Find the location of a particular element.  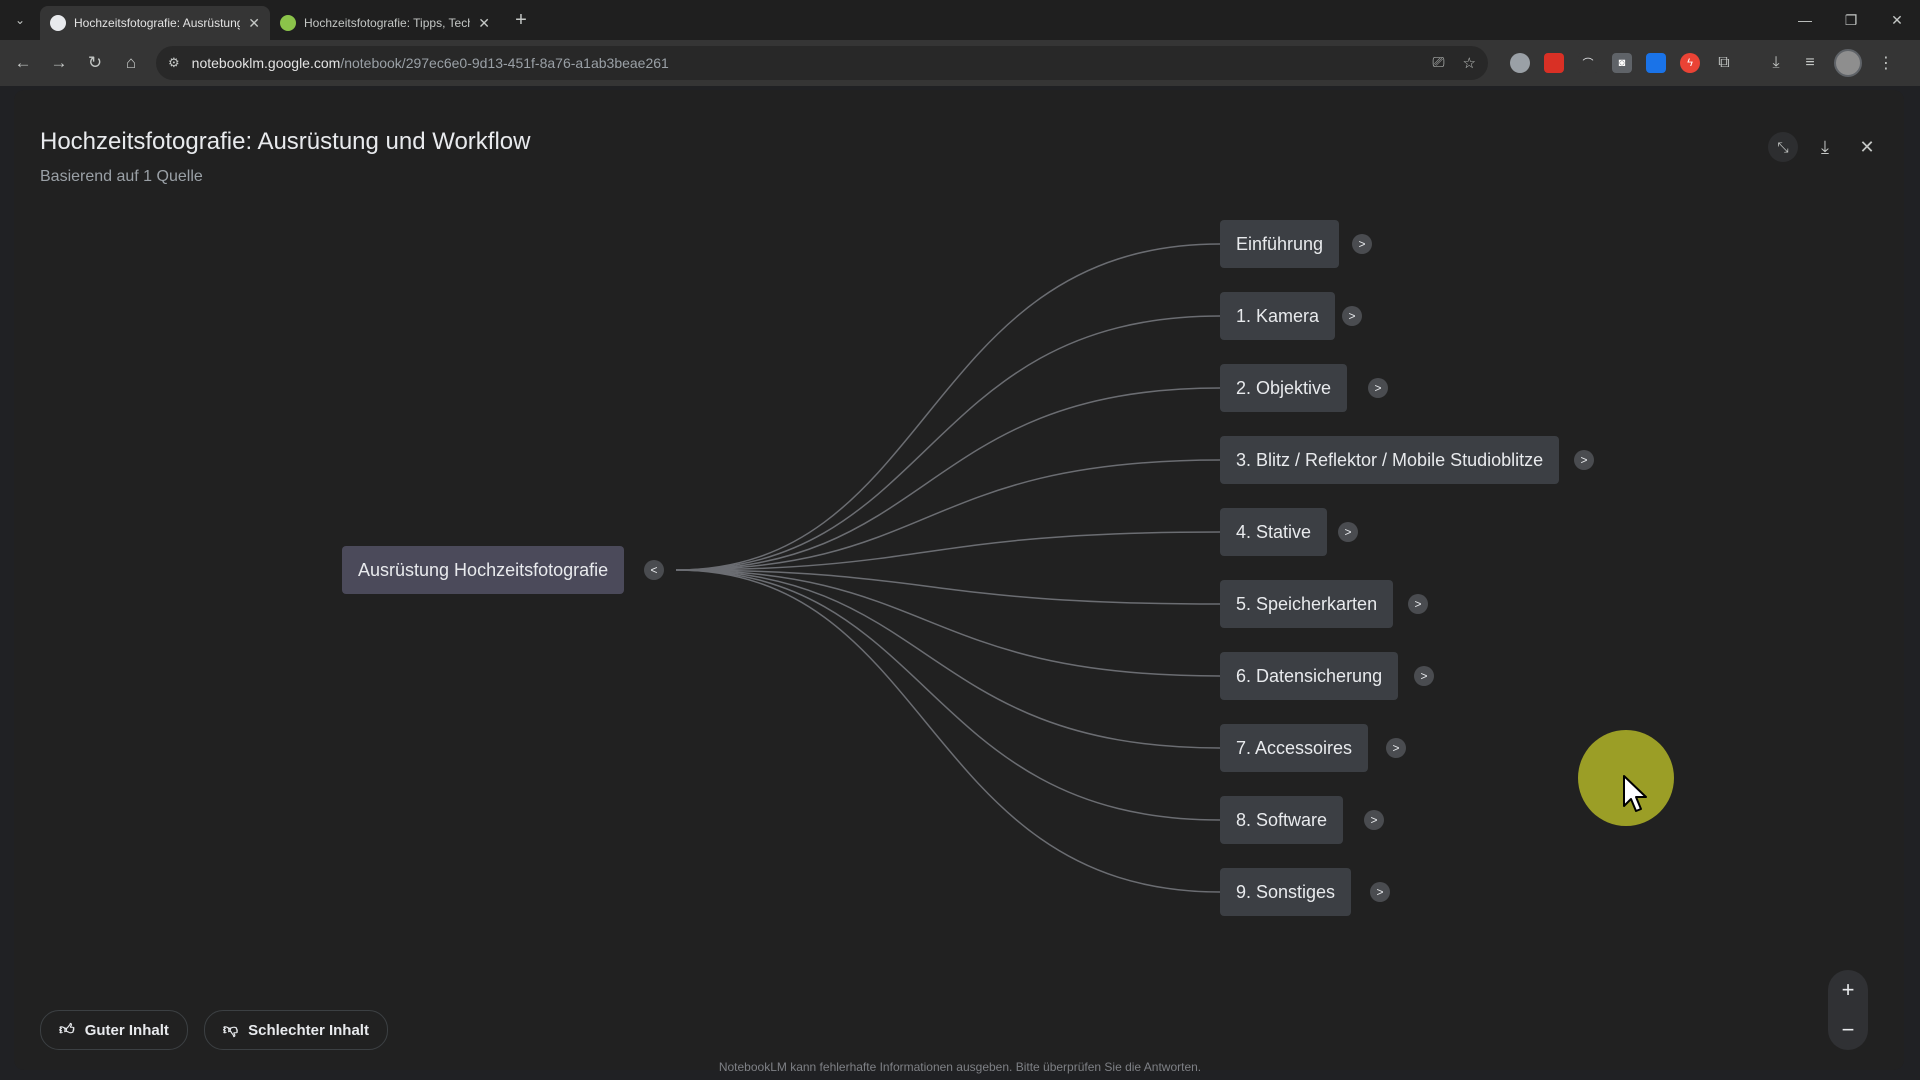

node-label: 5. Speicherkarten is located at coordinates (1307, 603).